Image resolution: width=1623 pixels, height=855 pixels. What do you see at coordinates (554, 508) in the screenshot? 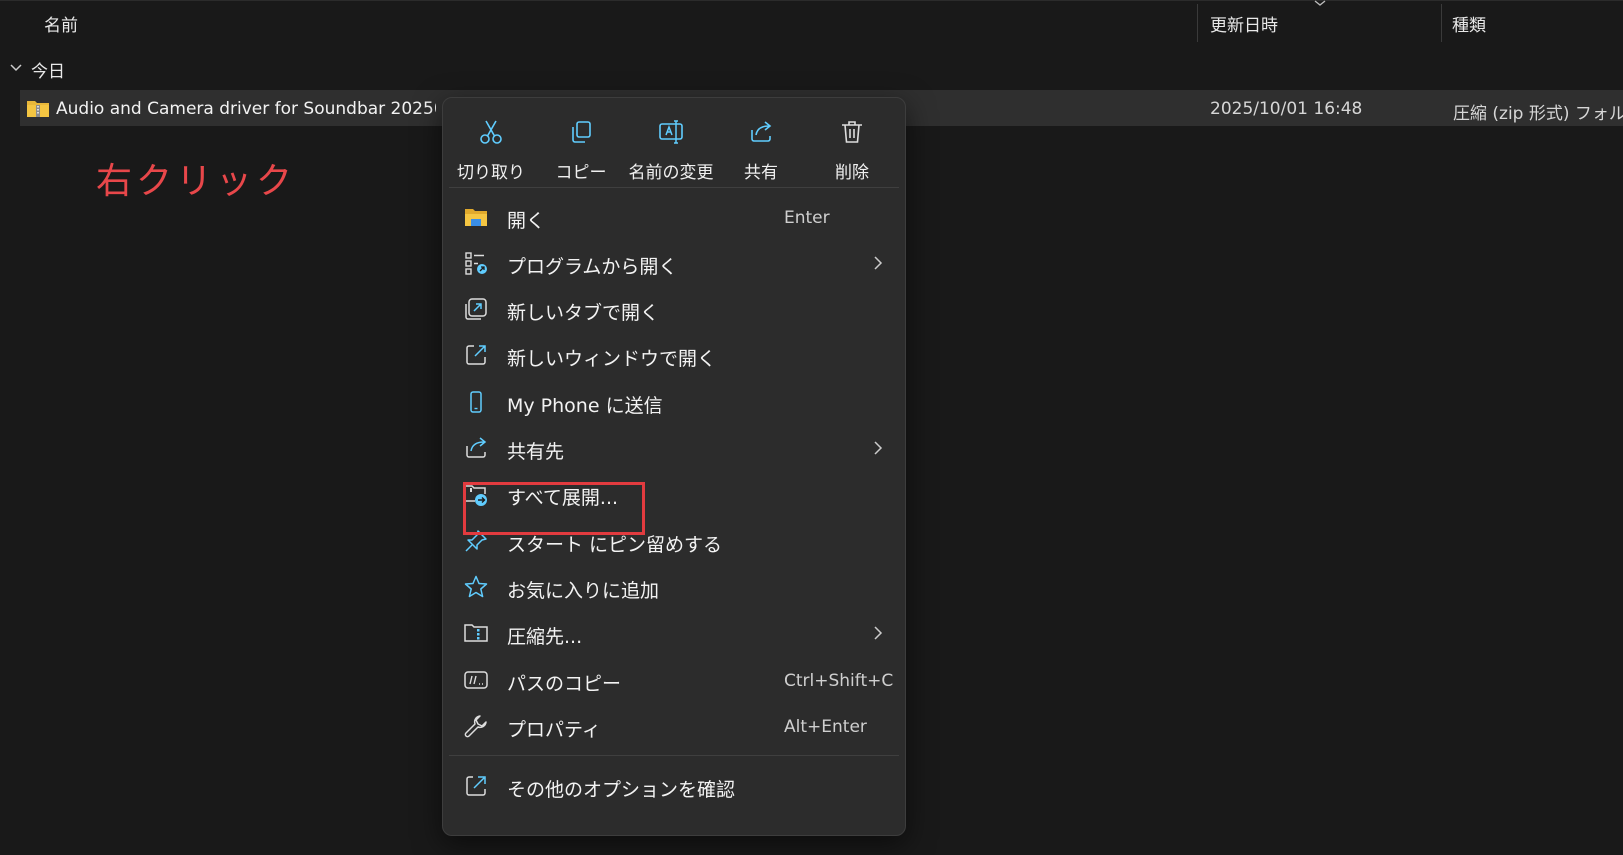
I see `extract-all-highlight` at bounding box center [554, 508].